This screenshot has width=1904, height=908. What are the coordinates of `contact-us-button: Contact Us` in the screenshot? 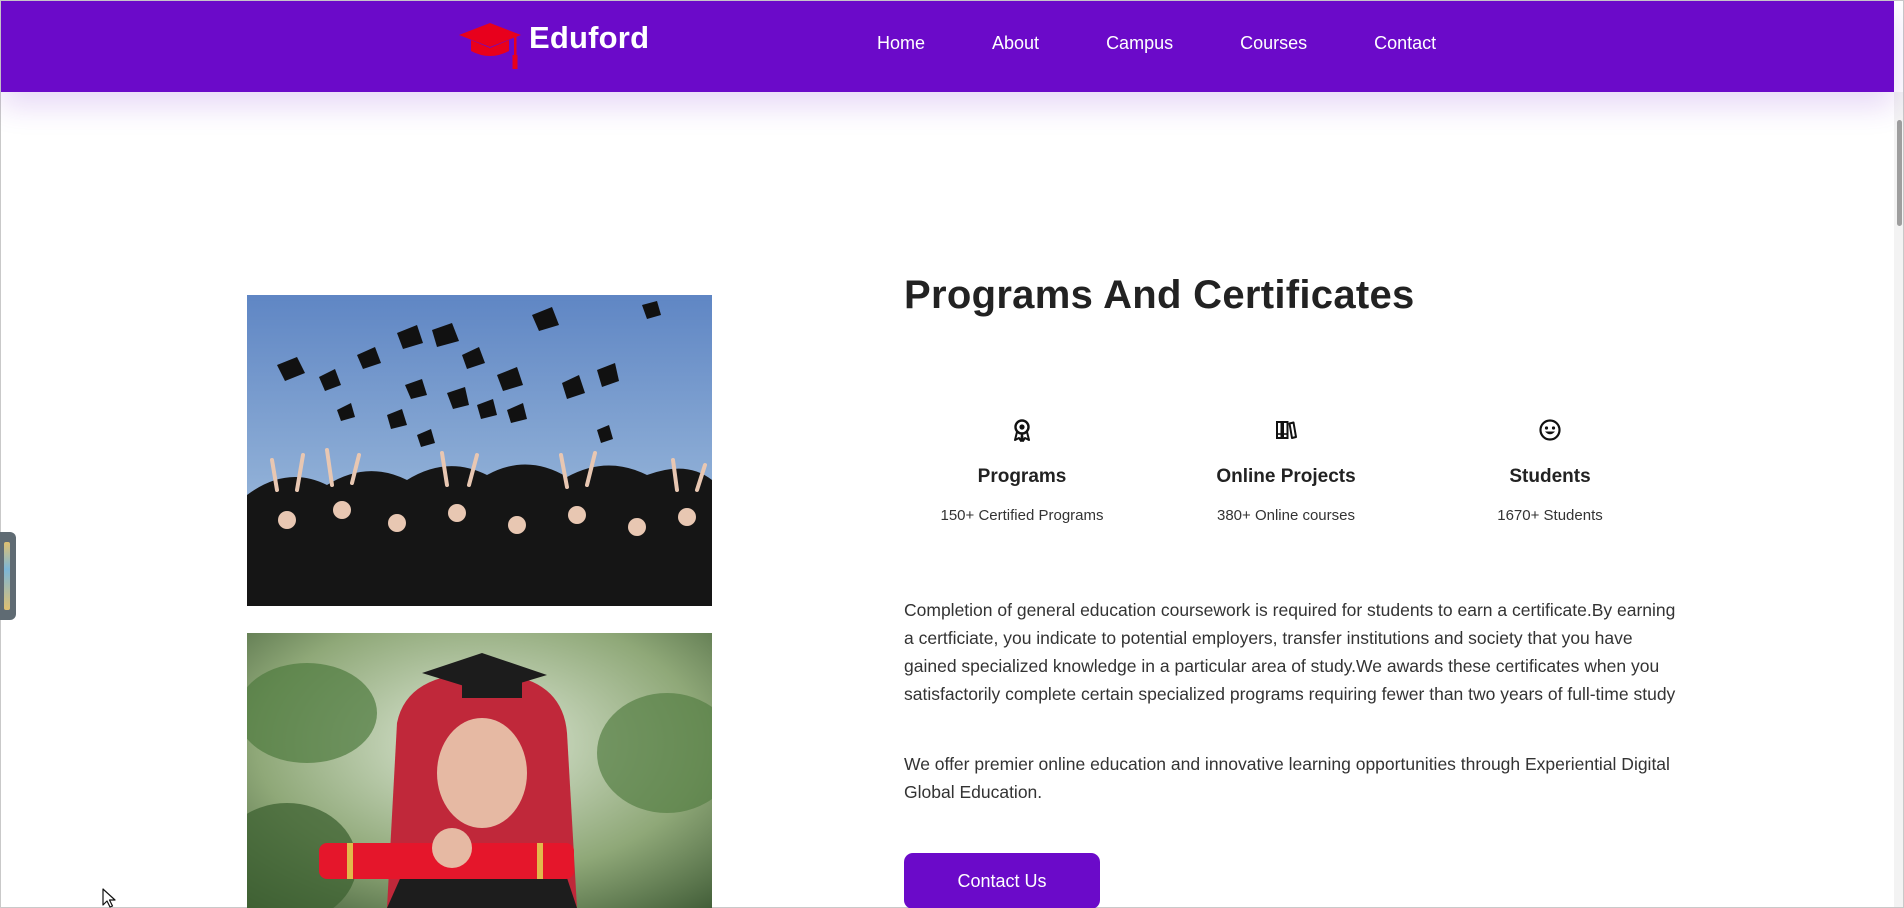 It's located at (1002, 880).